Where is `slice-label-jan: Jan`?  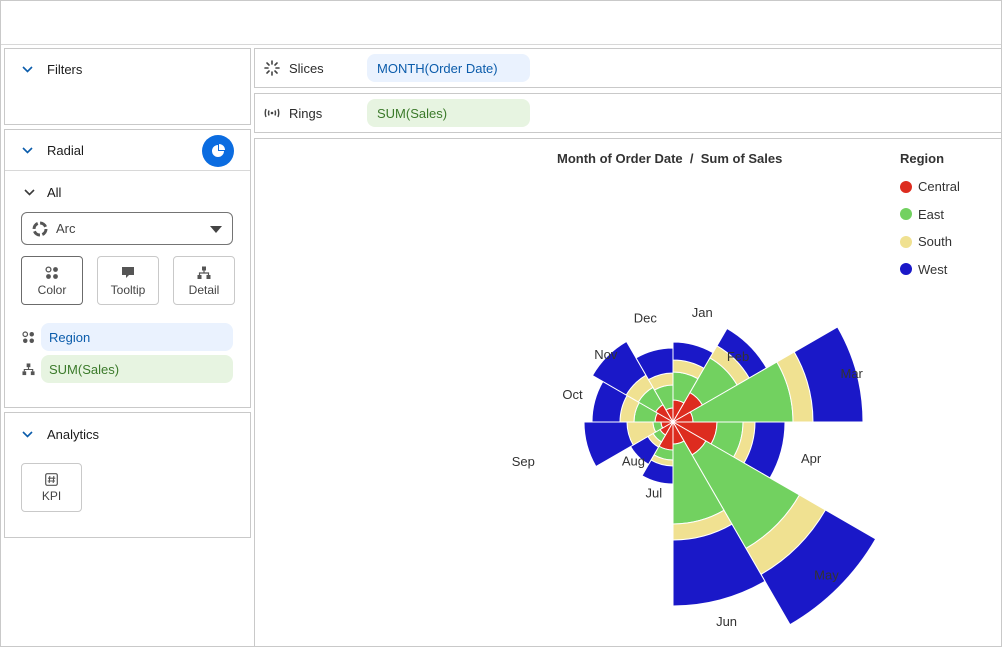
slice-label-jan: Jan is located at coordinates (702, 312).